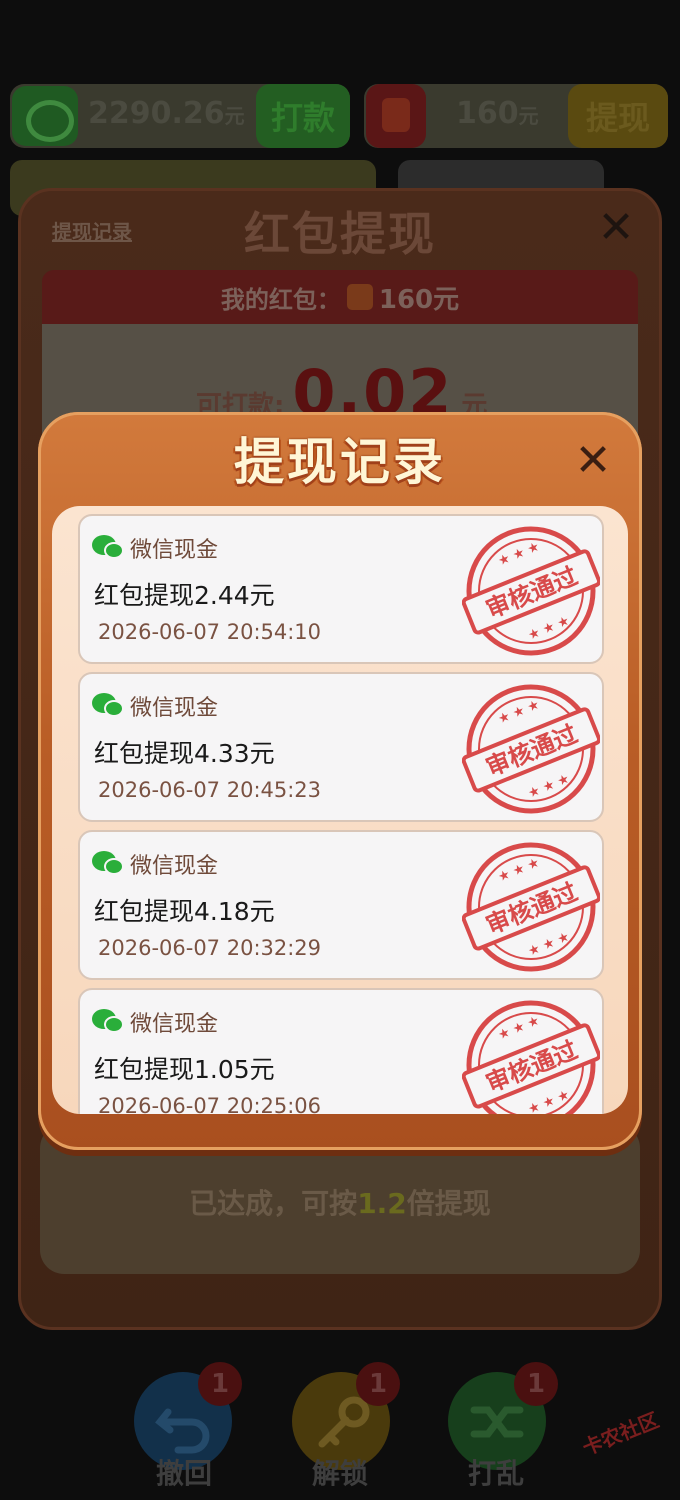 The width and height of the screenshot is (680, 1500). What do you see at coordinates (92, 230) in the screenshot?
I see `withdraw-record-link: 提现记录` at bounding box center [92, 230].